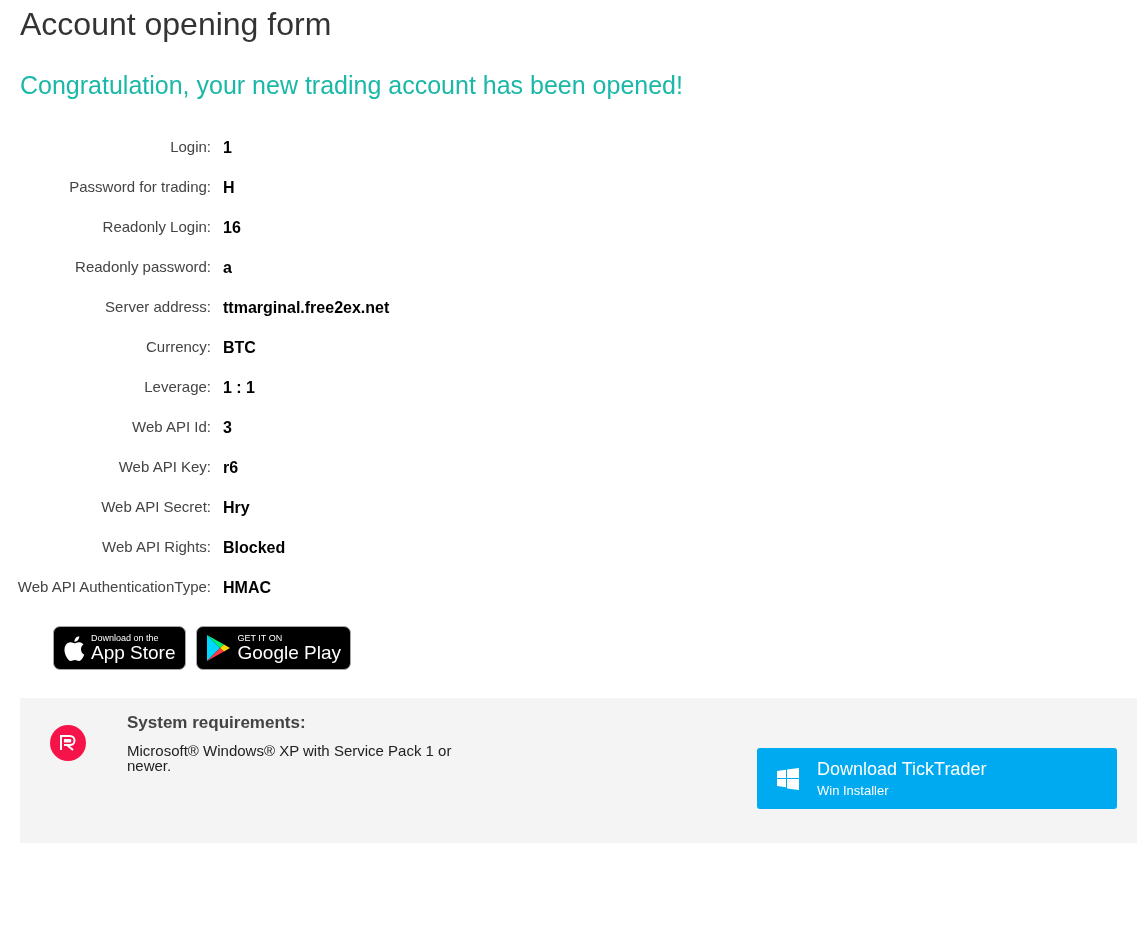  Describe the element at coordinates (68, 743) in the screenshot. I see `logo-icon` at that location.